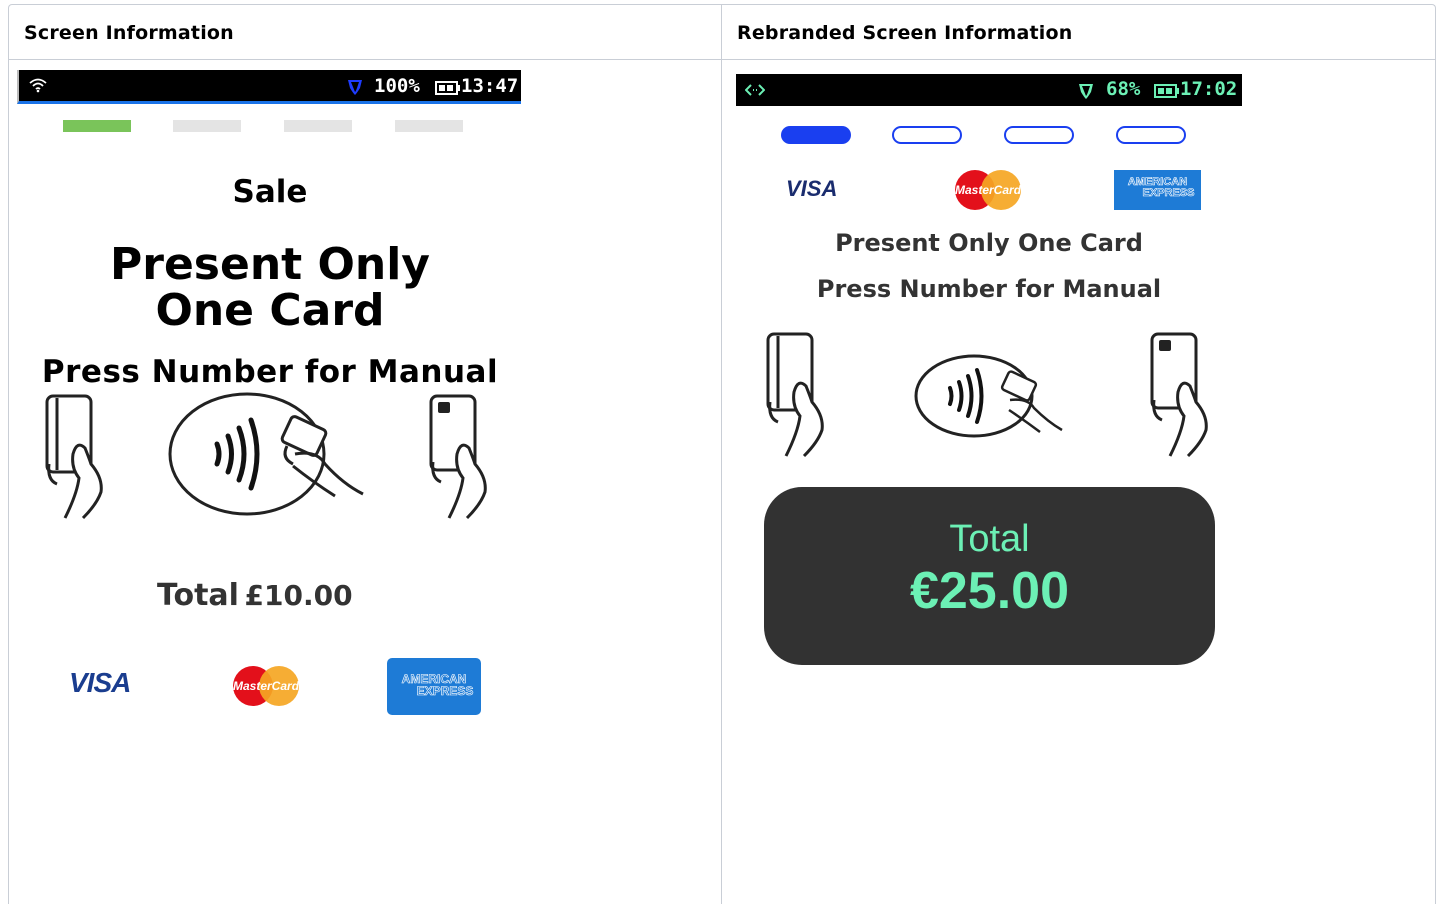  I want to click on status-time: 17:02, so click(1209, 89).